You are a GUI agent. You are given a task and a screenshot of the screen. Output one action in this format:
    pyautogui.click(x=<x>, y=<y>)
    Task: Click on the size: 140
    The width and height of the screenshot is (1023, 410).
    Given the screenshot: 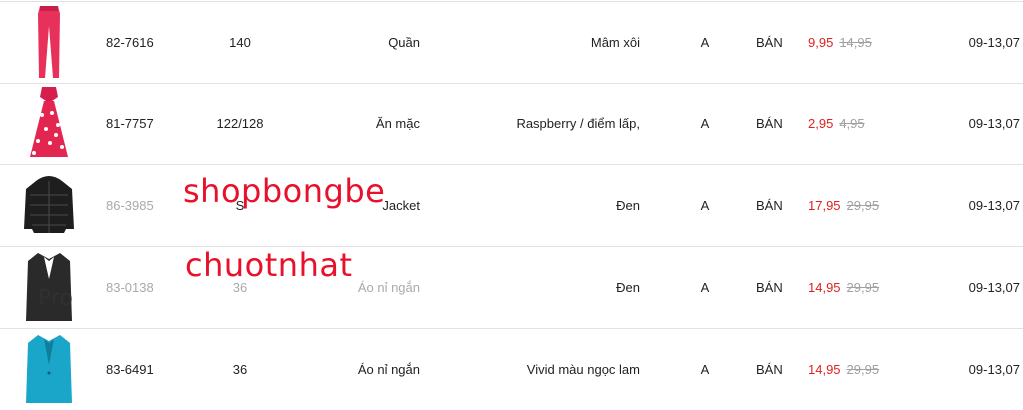 What is the action you would take?
    pyautogui.click(x=240, y=42)
    